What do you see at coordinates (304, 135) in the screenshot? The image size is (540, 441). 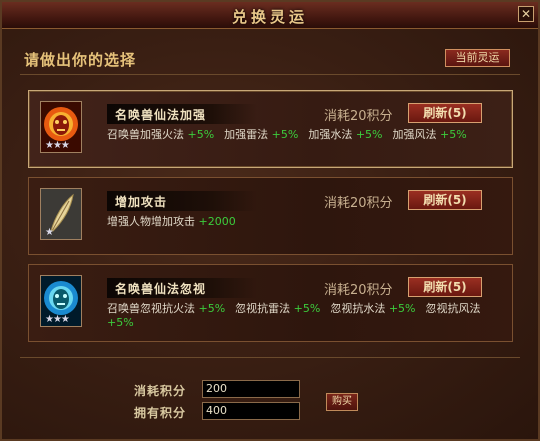 I see `option-effects: 召唤兽加强火法 +5% 加强雷法 +5% 加强水法 +5% 加强风法 +5%` at bounding box center [304, 135].